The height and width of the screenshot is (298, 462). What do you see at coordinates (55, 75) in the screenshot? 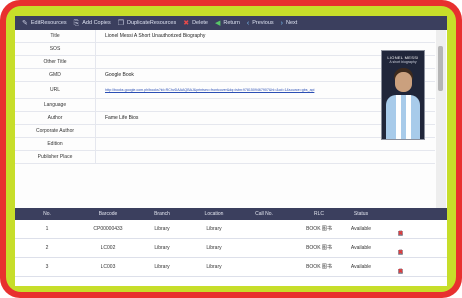
I see `field-label-gmd: GMD` at bounding box center [55, 75].